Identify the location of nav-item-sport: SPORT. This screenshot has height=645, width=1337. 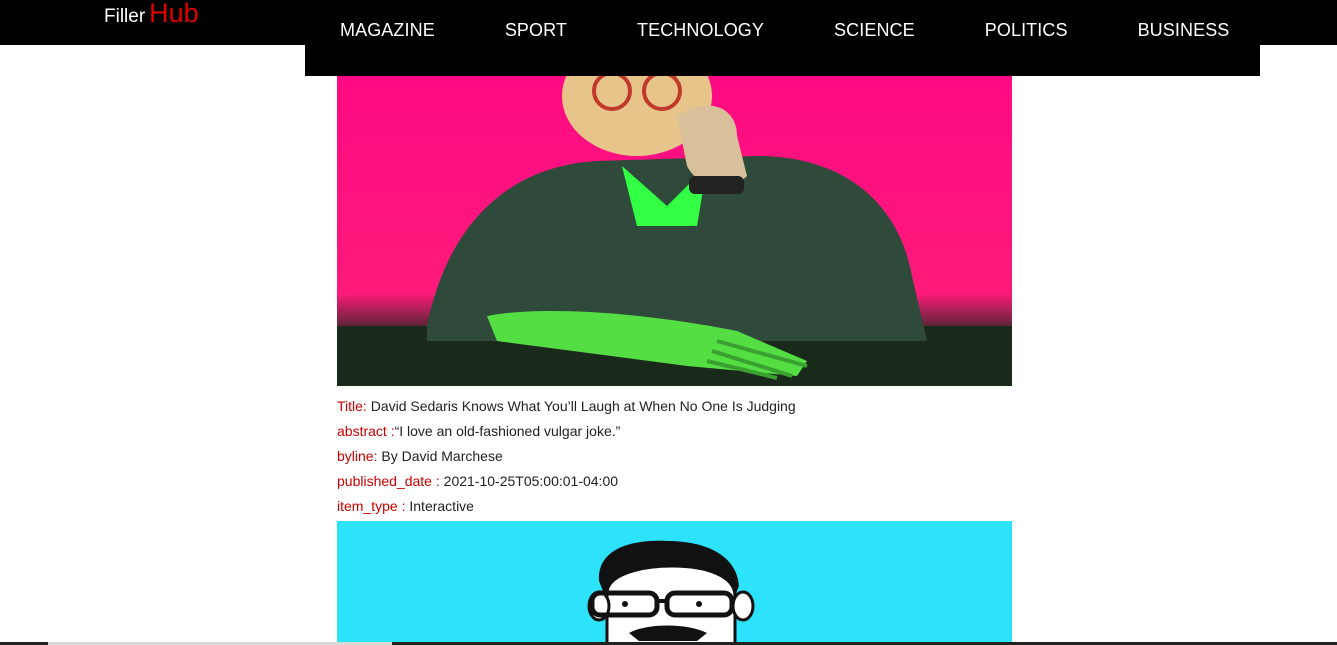
(536, 30).